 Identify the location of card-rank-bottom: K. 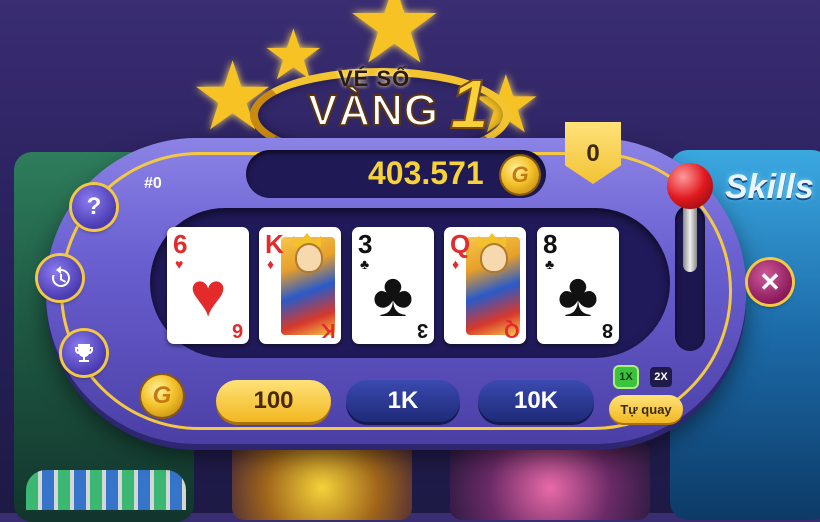
(327, 330).